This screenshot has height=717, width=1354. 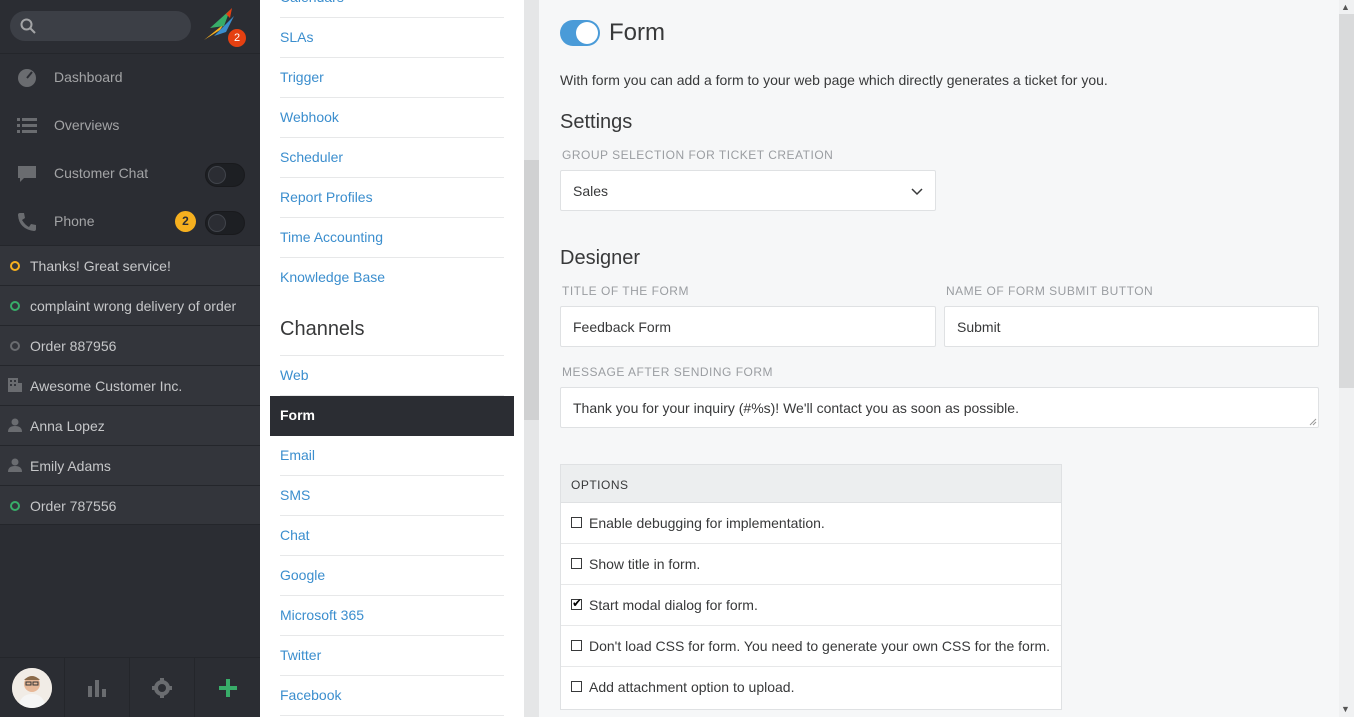 What do you see at coordinates (73, 506) in the screenshot?
I see `task-label: Order 787556` at bounding box center [73, 506].